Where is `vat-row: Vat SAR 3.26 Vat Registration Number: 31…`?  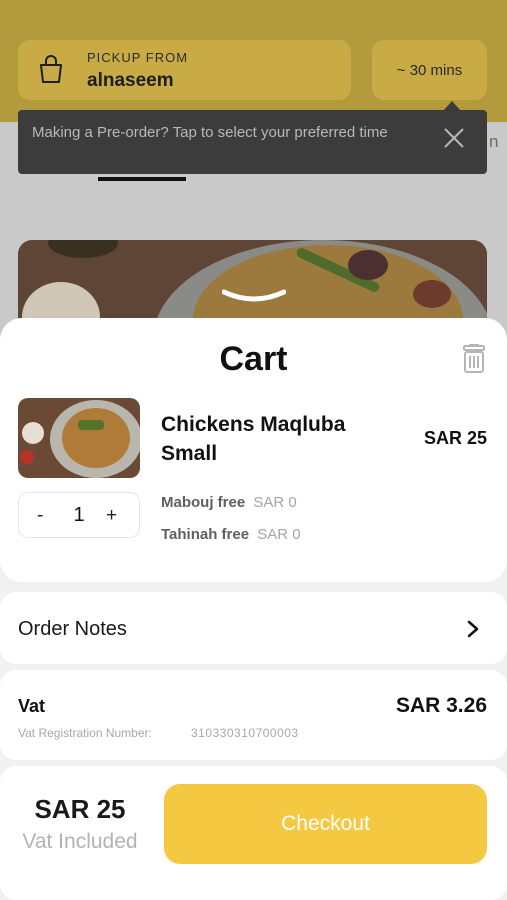 vat-row: Vat SAR 3.26 Vat Registration Number: 31… is located at coordinates (253, 715).